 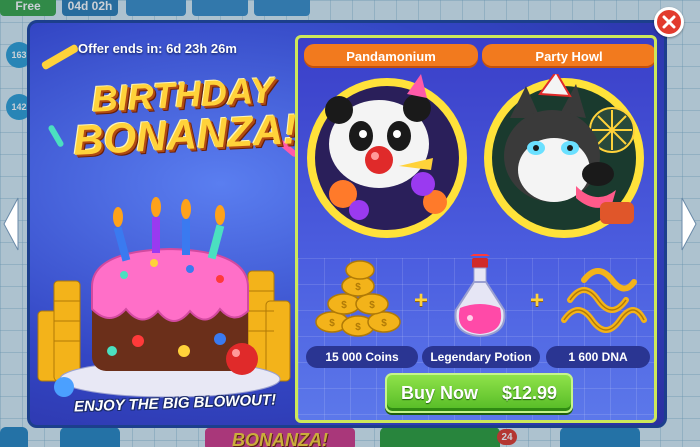 I want to click on previous-offer-arrow, so click(x=11, y=224).